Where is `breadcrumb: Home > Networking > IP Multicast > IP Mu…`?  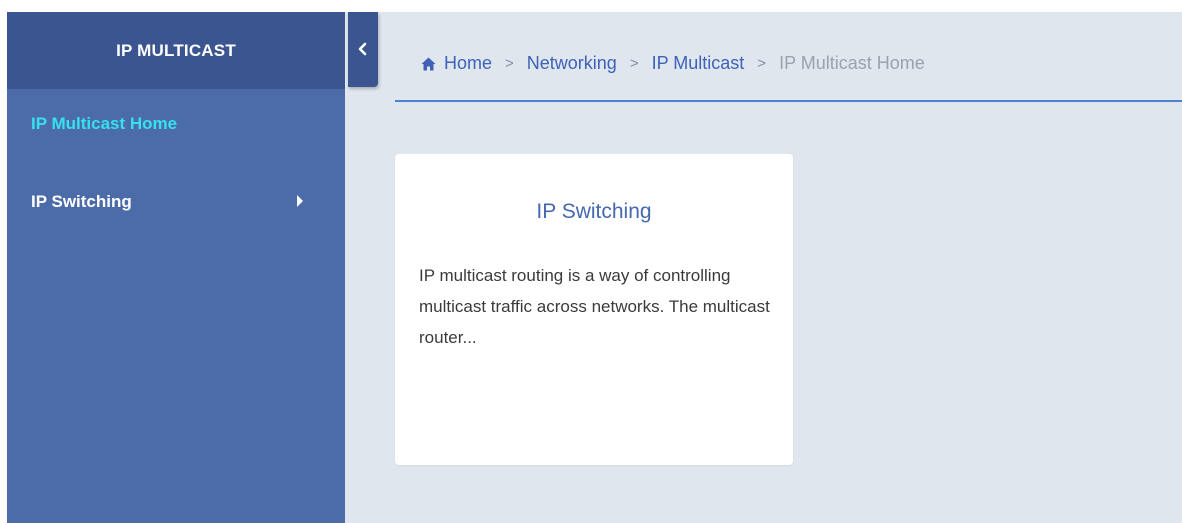
breadcrumb: Home > Networking > IP Multicast > IP Mu… is located at coordinates (673, 63).